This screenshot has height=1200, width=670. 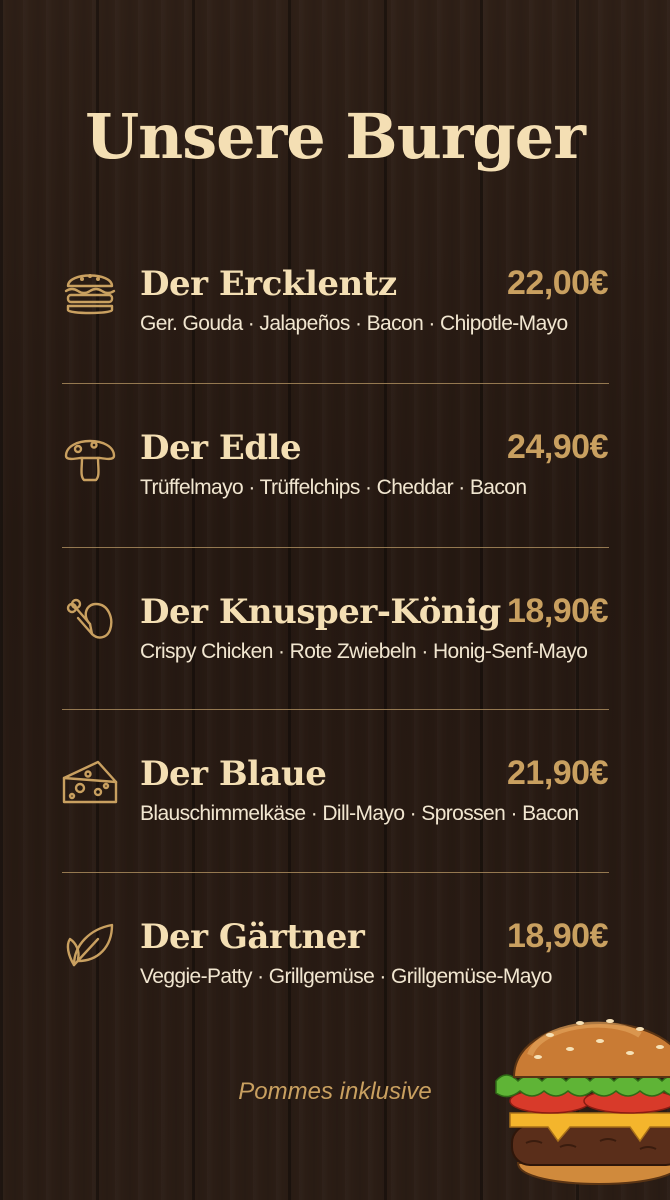 What do you see at coordinates (335, 136) in the screenshot?
I see `page-title: Unsere Burger` at bounding box center [335, 136].